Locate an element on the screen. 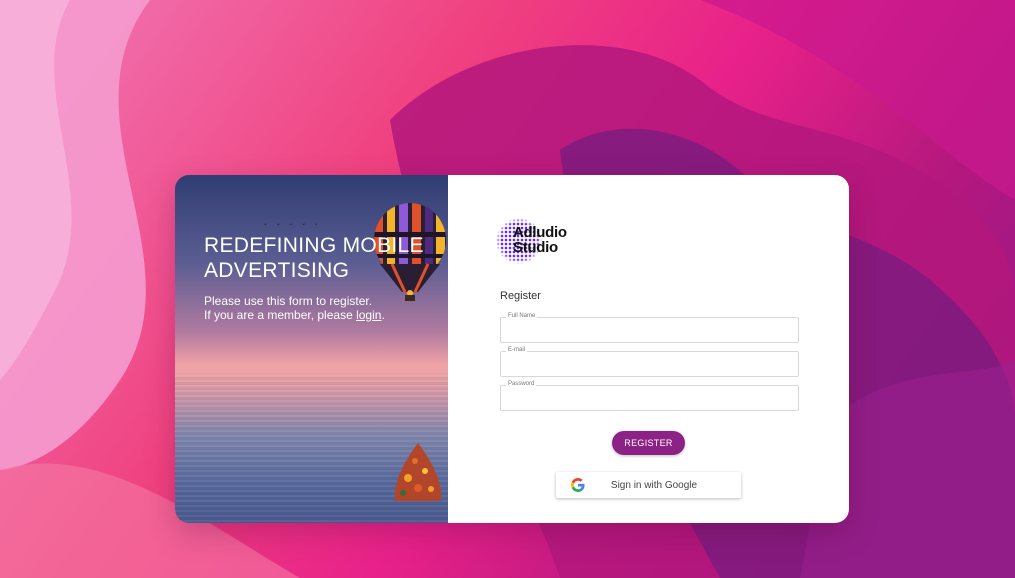 The image size is (1015, 578). brand-logo: Adludio Studio is located at coordinates (536, 241).